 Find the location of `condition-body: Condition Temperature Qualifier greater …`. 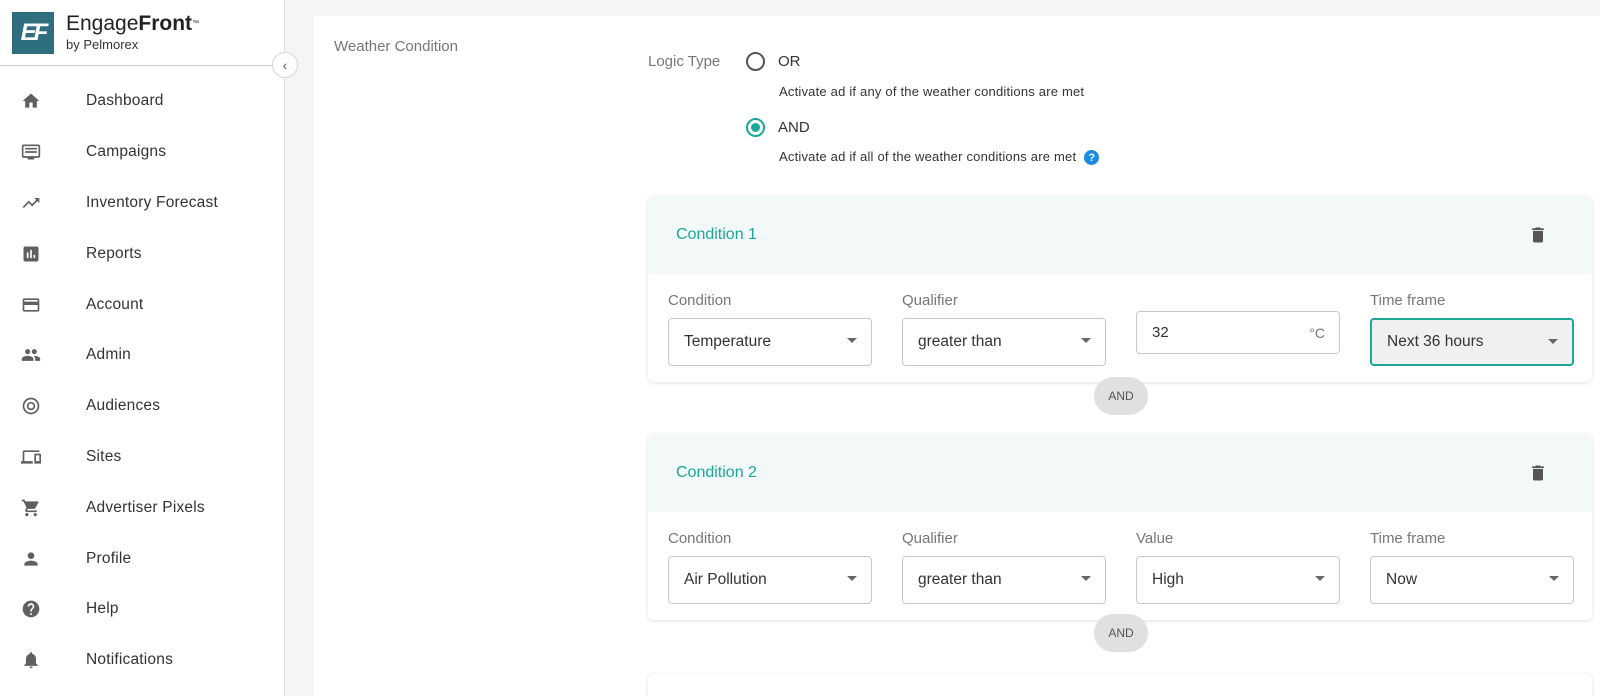

condition-body: Condition Temperature Qualifier greater … is located at coordinates (1120, 328).